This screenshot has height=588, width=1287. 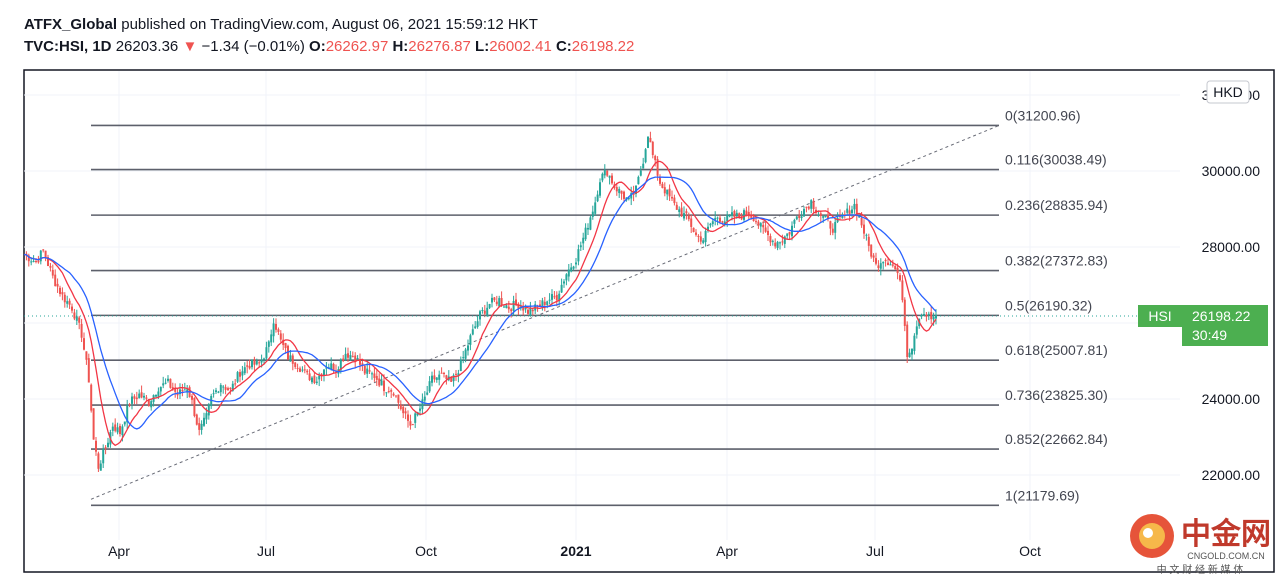 What do you see at coordinates (1042, 495) in the screenshot?
I see `fib-level-label: 1(21179.69)` at bounding box center [1042, 495].